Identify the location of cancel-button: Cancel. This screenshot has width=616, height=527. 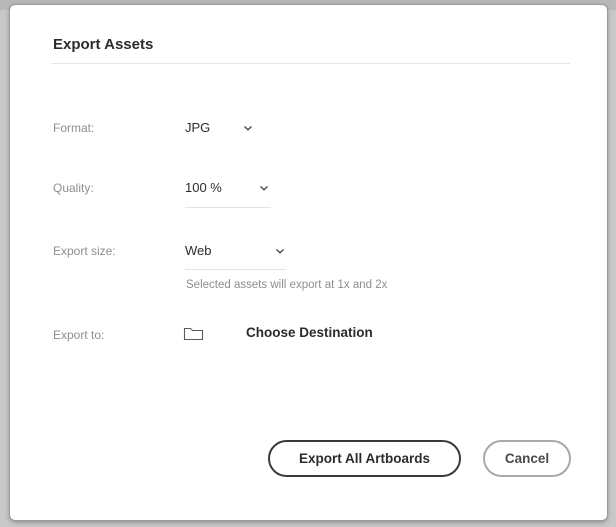
(527, 458).